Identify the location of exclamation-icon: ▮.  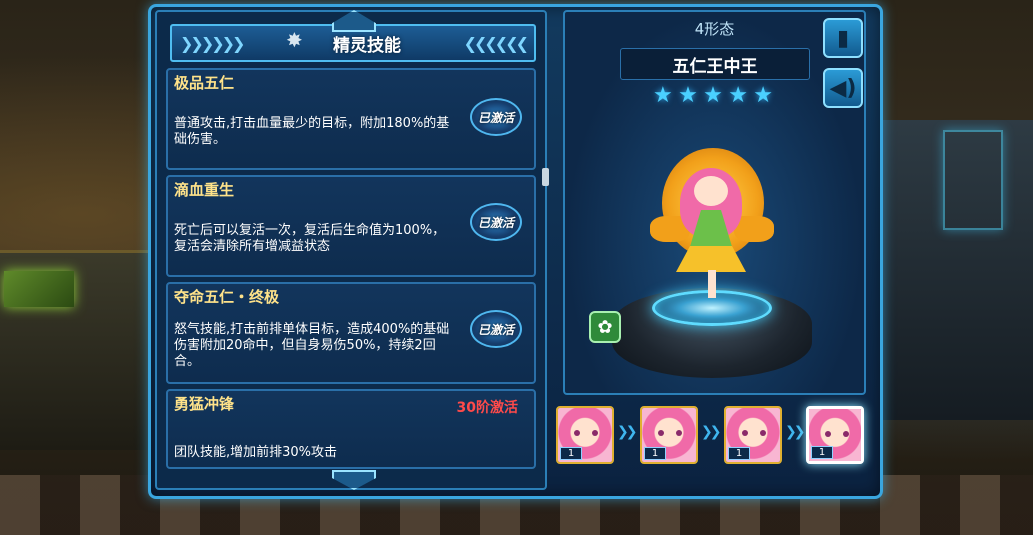
(843, 38).